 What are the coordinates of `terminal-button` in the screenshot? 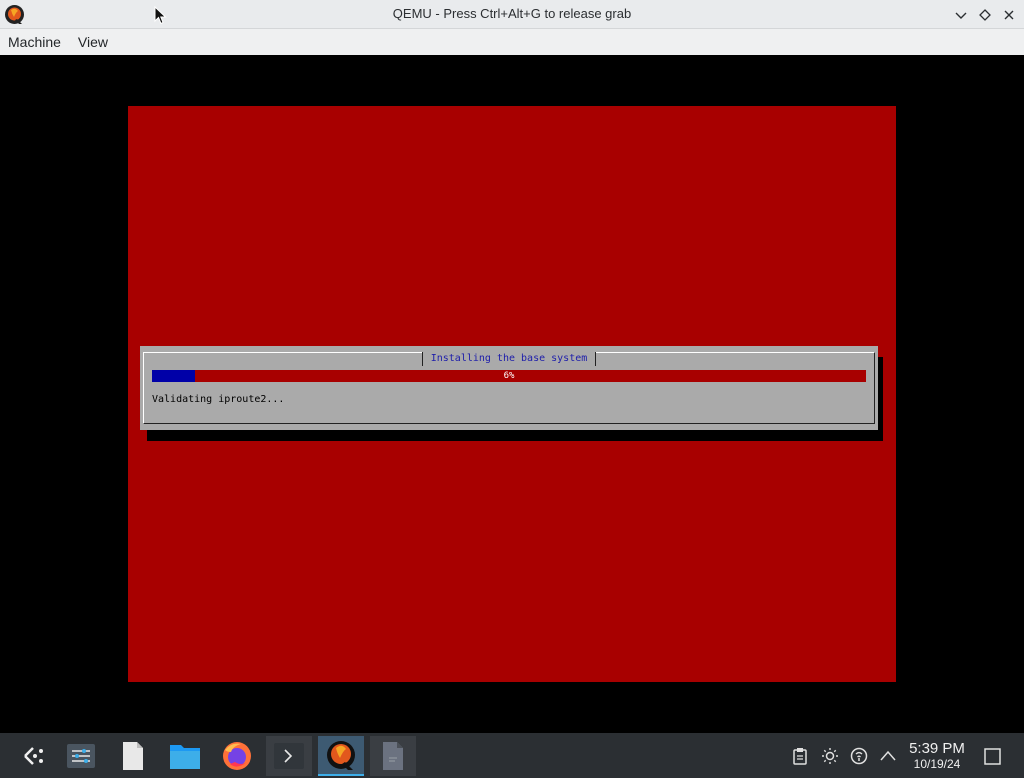 It's located at (289, 756).